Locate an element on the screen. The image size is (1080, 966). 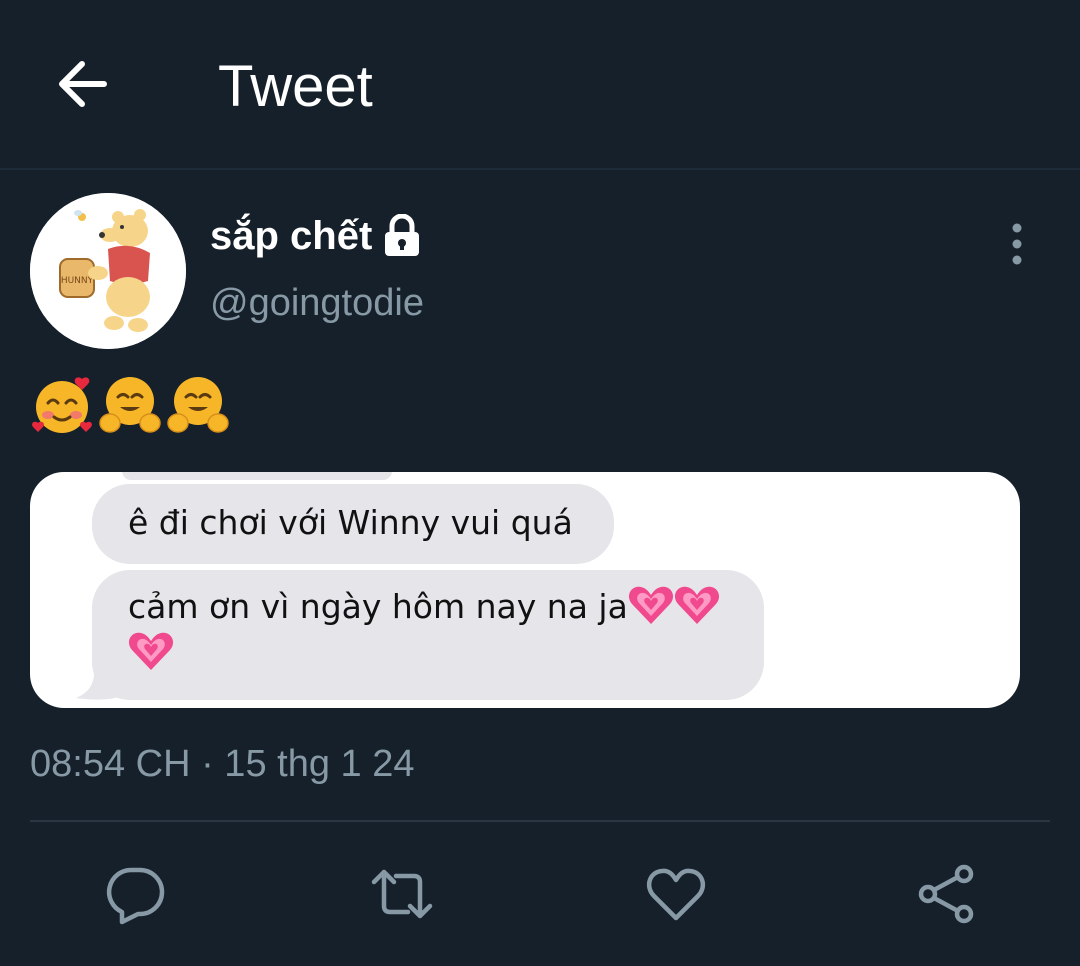
smiling-face-with-hearts-emoji is located at coordinates (62, 405).